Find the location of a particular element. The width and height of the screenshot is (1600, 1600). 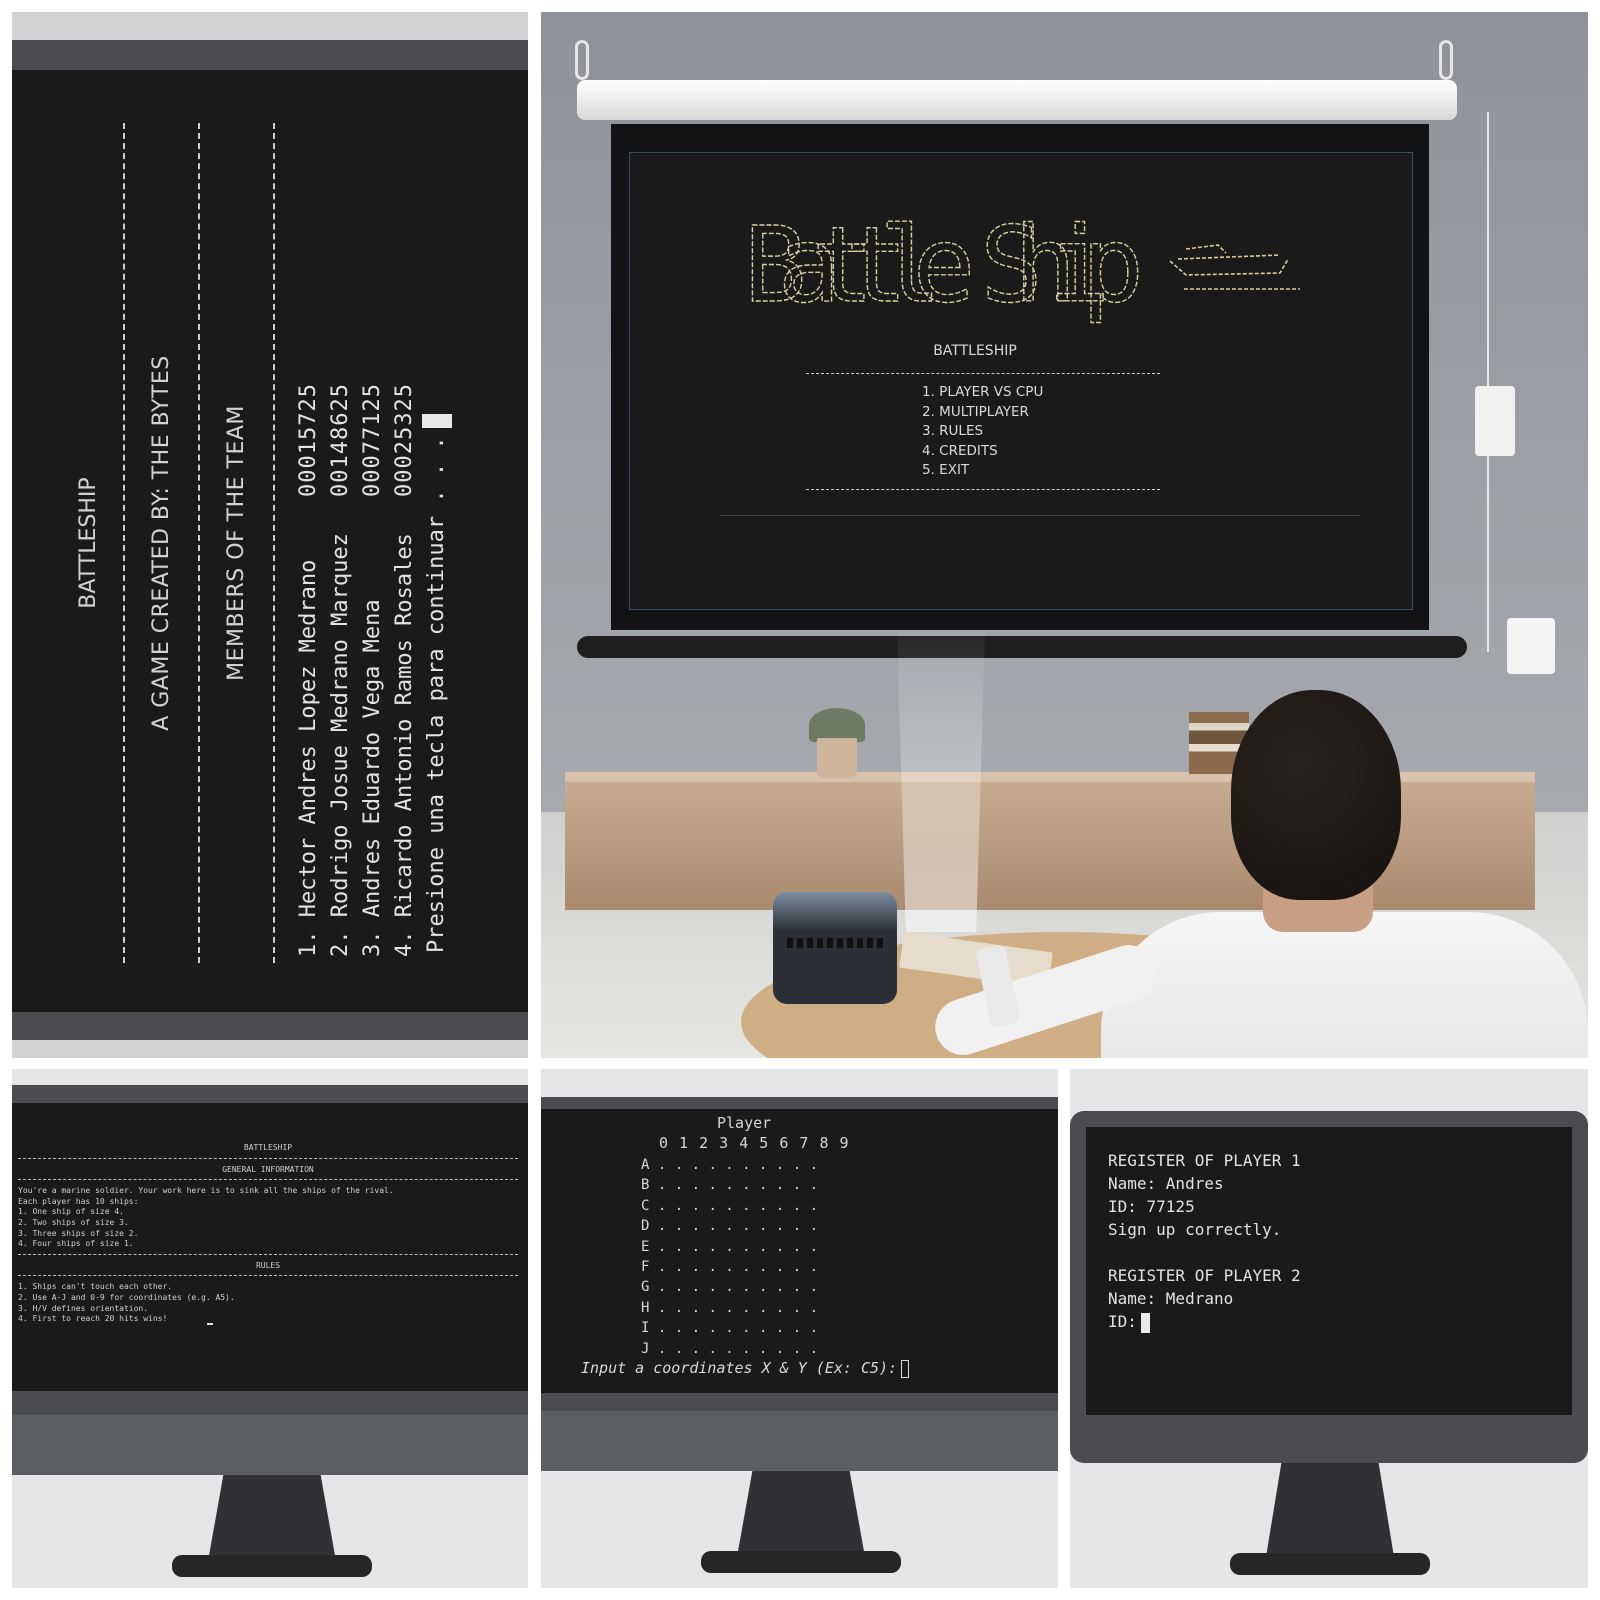

player1-heading: REGISTER OF PLAYER 1 is located at coordinates (1204, 1160).